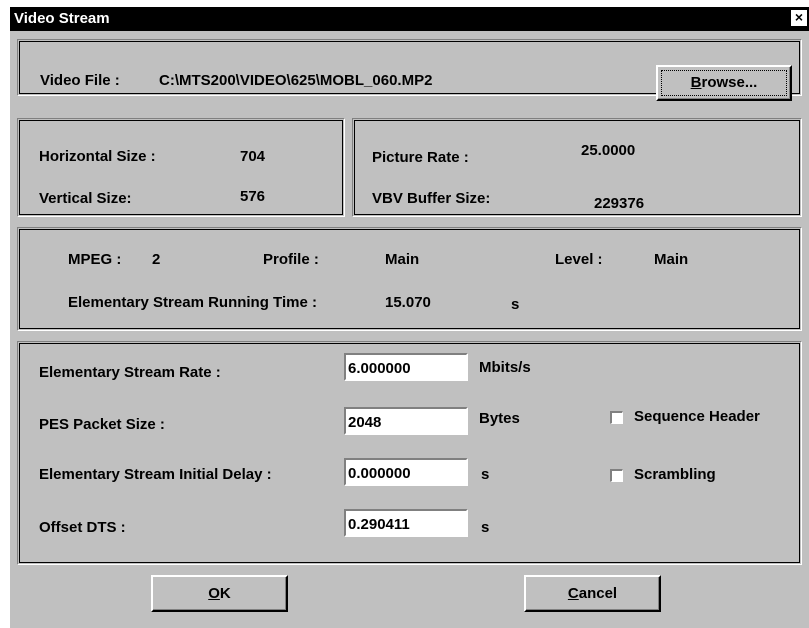 Image resolution: width=809 pixels, height=628 pixels. What do you see at coordinates (409, 19) in the screenshot?
I see `title-bar: Video Stream ×` at bounding box center [409, 19].